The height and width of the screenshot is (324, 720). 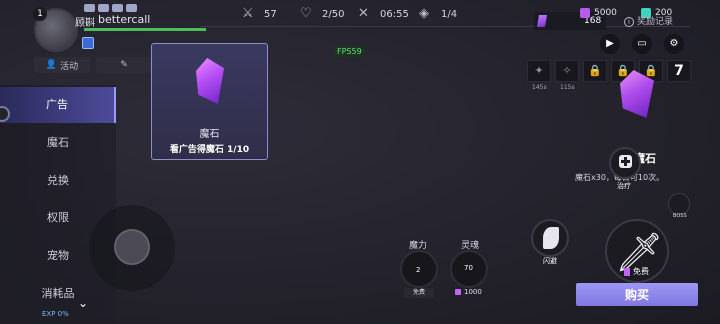 I want to click on ad-reward-card: 魔石 看广告得魔石 1/10, so click(x=209, y=101).